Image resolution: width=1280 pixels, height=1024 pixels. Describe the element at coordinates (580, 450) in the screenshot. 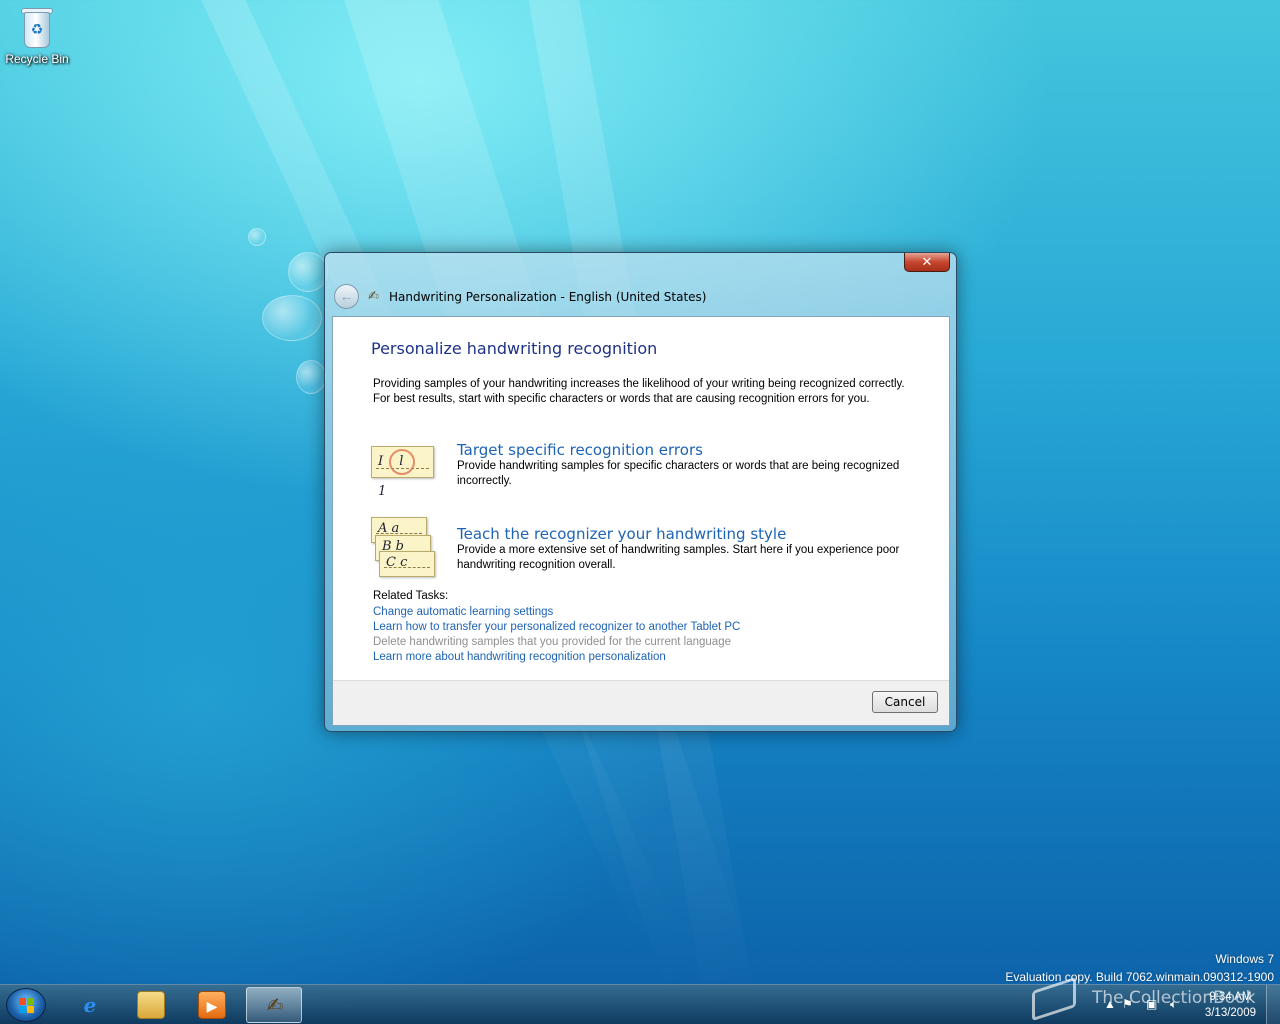

I see `option-title: Target specific recognition errors` at that location.